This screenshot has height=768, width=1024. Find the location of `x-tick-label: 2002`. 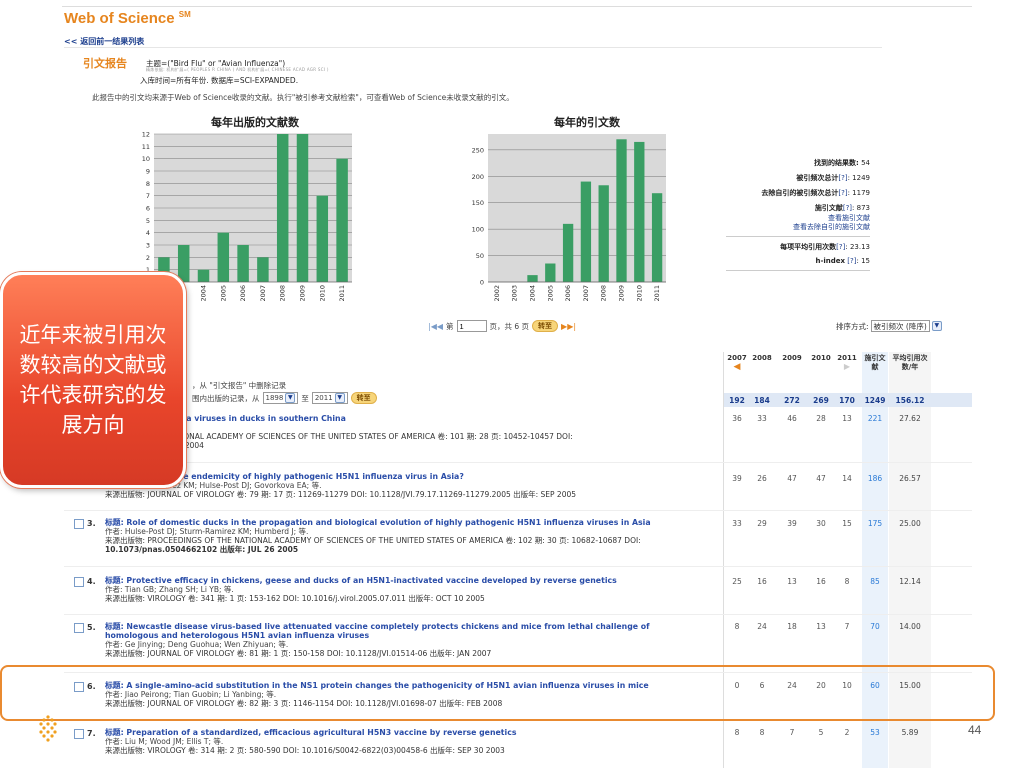

x-tick-label: 2002 is located at coordinates (497, 293).